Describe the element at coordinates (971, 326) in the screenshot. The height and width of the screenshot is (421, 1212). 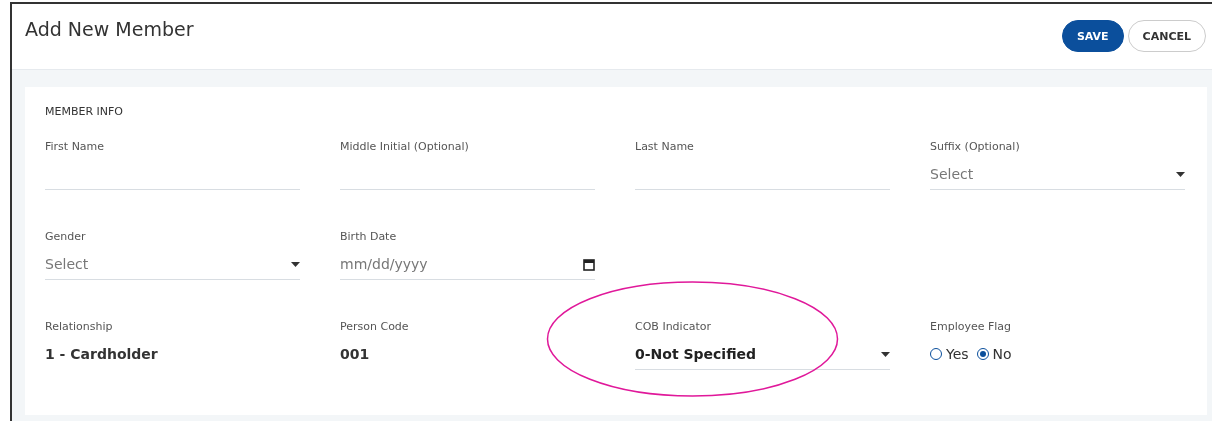
I see `field-label: Employee Flag` at that location.